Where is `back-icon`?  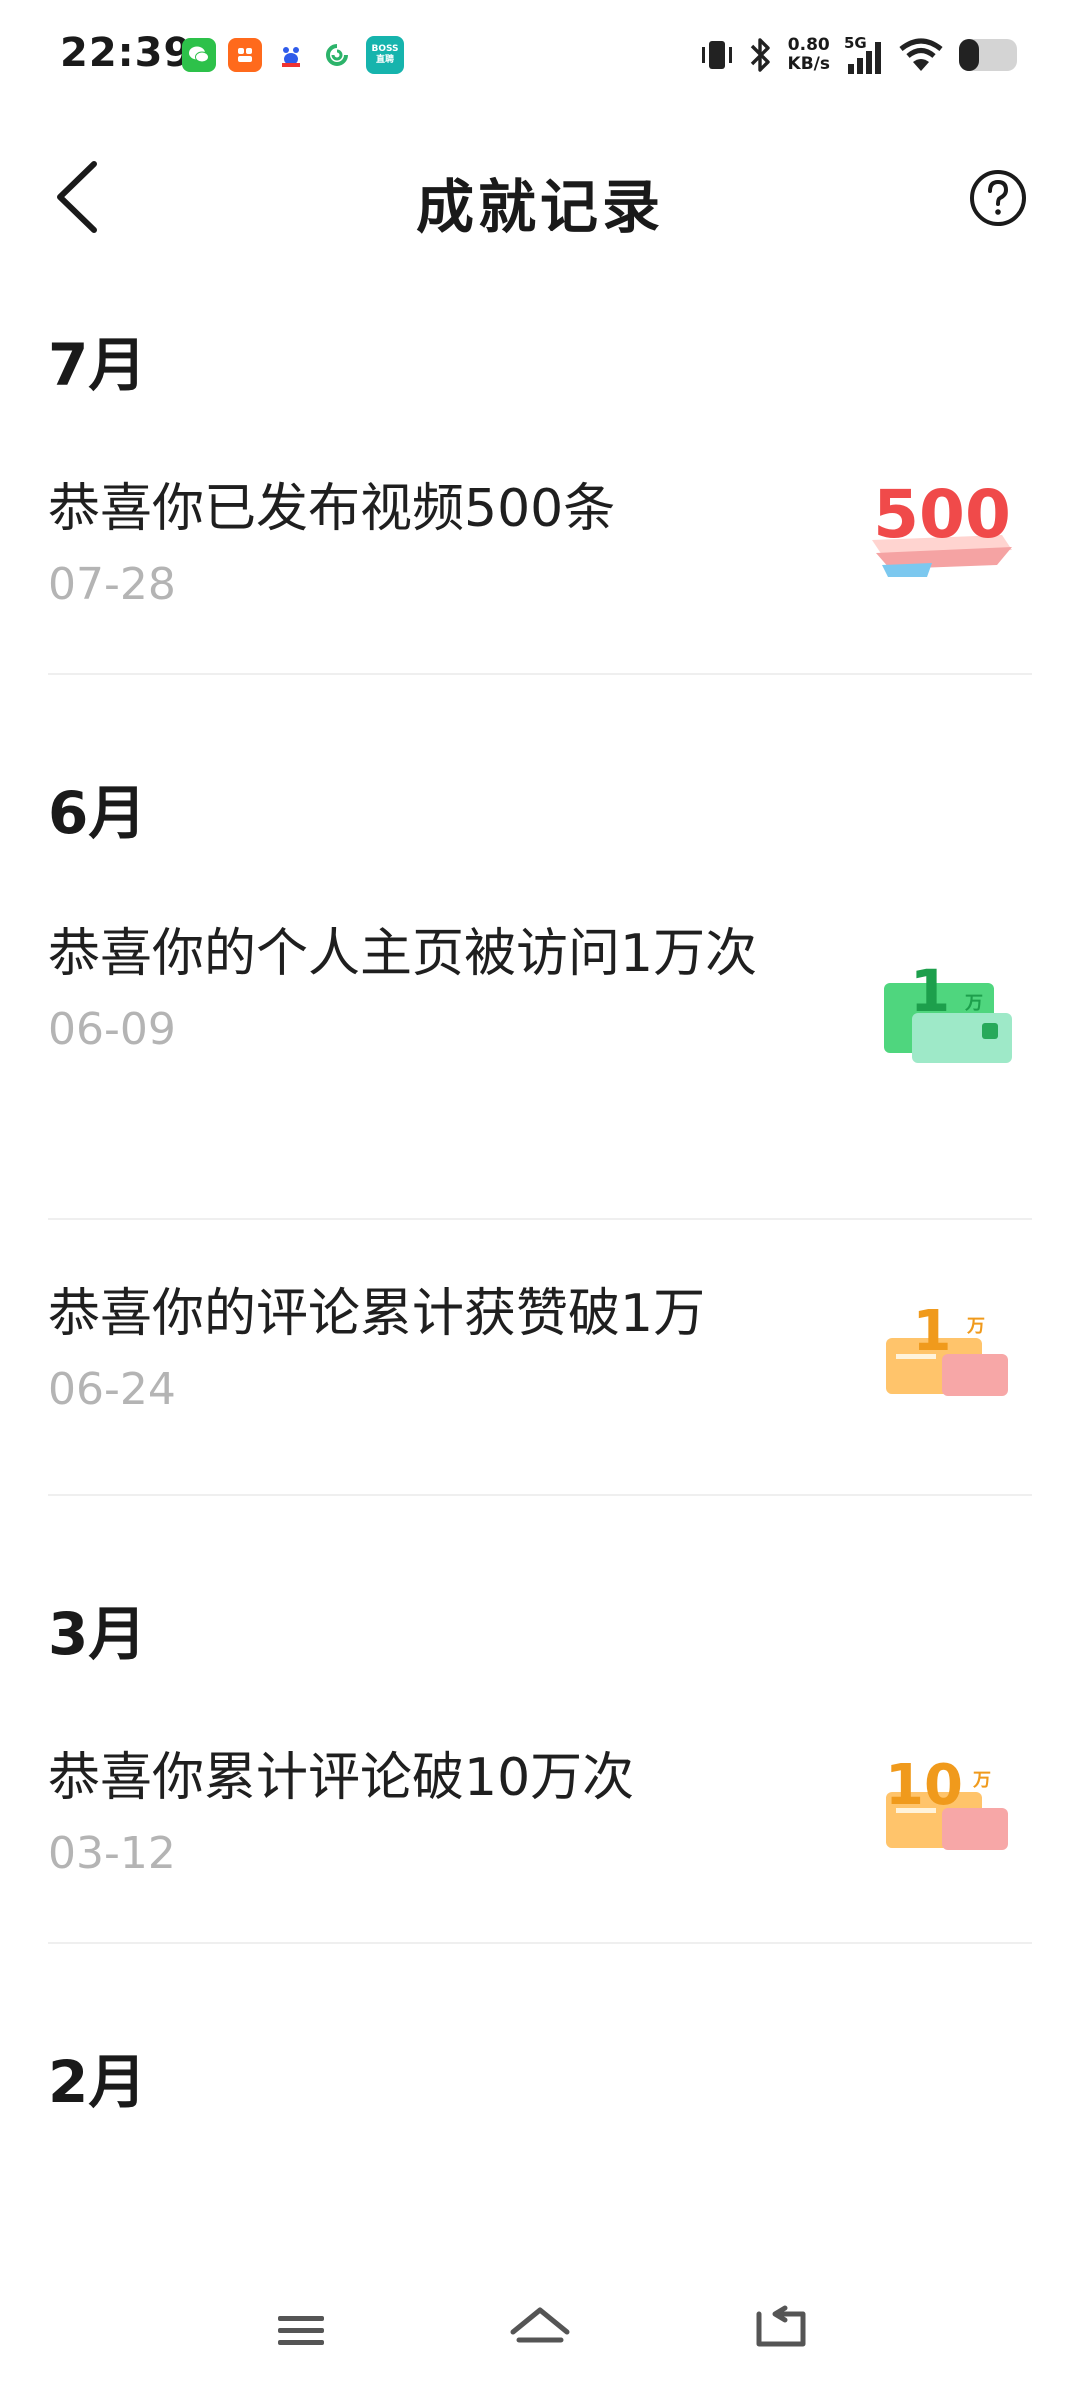
back-icon is located at coordinates (780, 2330).